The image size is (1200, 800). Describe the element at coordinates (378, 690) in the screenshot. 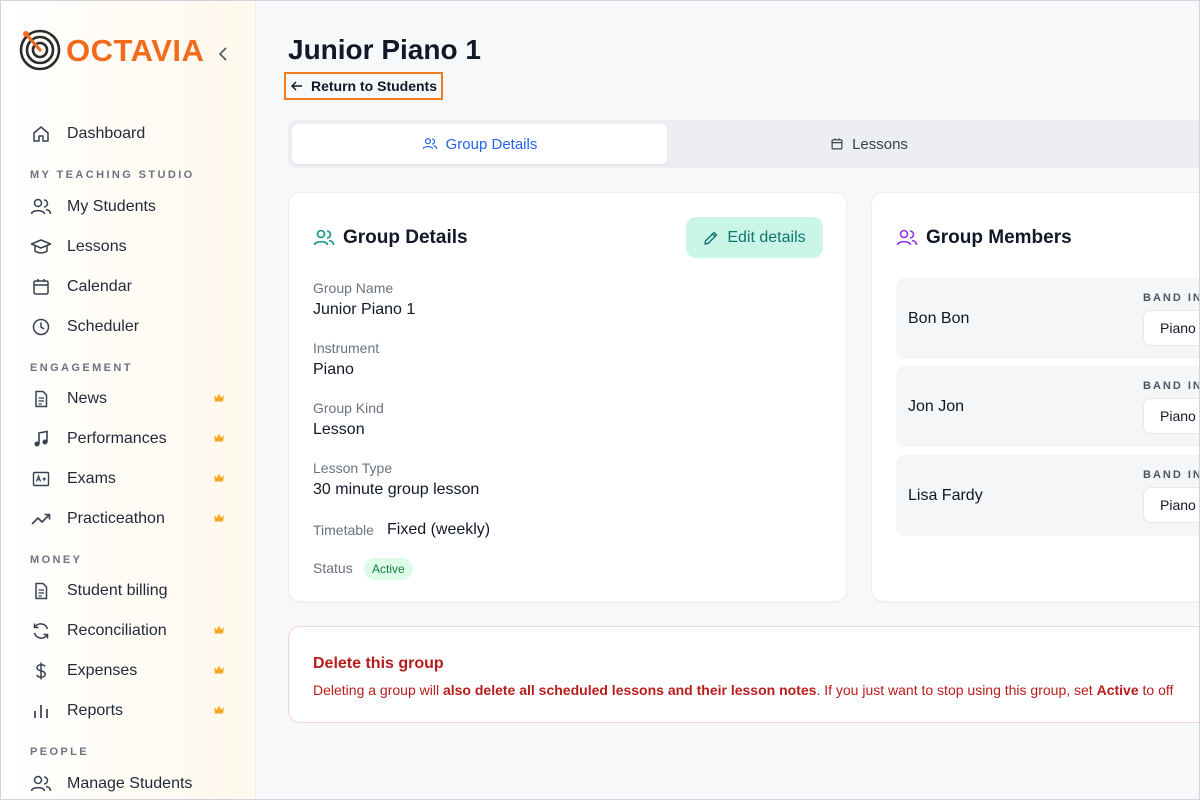

I see `warning-text: Deleting a group will` at that location.